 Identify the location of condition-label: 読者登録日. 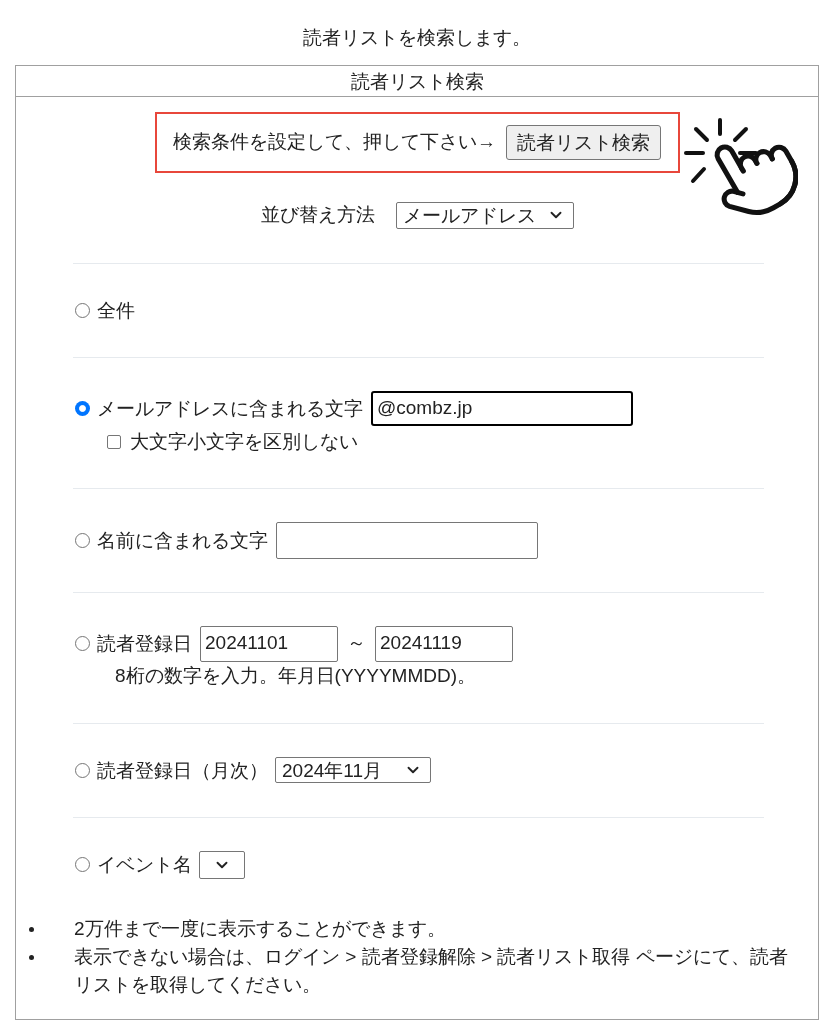
(144, 644).